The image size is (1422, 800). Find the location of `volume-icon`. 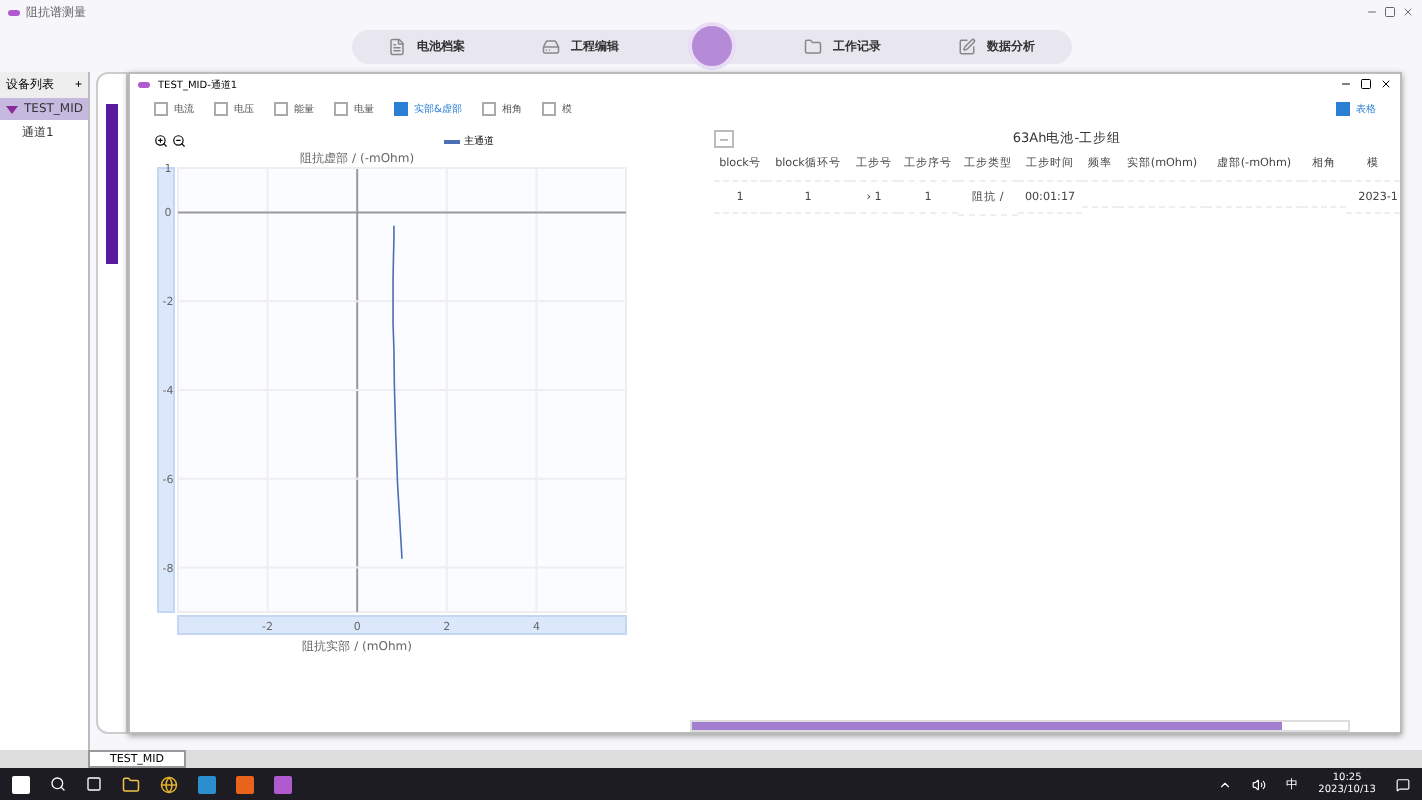

volume-icon is located at coordinates (1259, 784).